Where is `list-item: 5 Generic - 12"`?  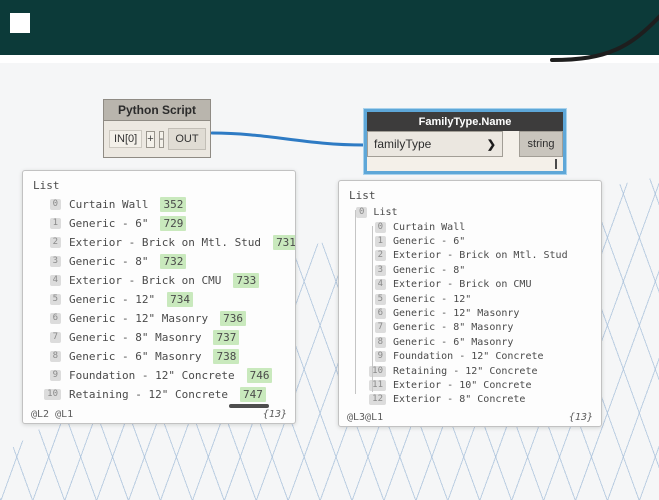 list-item: 5 Generic - 12" is located at coordinates (470, 299).